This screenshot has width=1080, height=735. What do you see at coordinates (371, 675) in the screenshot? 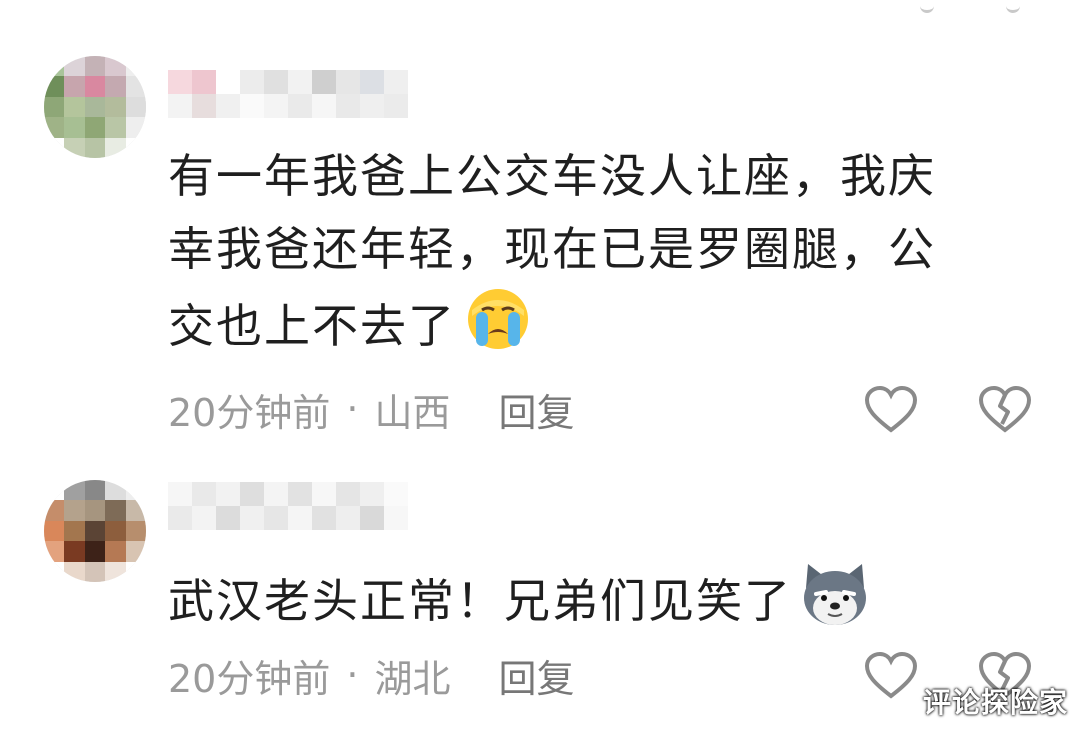
I see `comment-meta: 20分钟前 · 湖北 回复` at bounding box center [371, 675].